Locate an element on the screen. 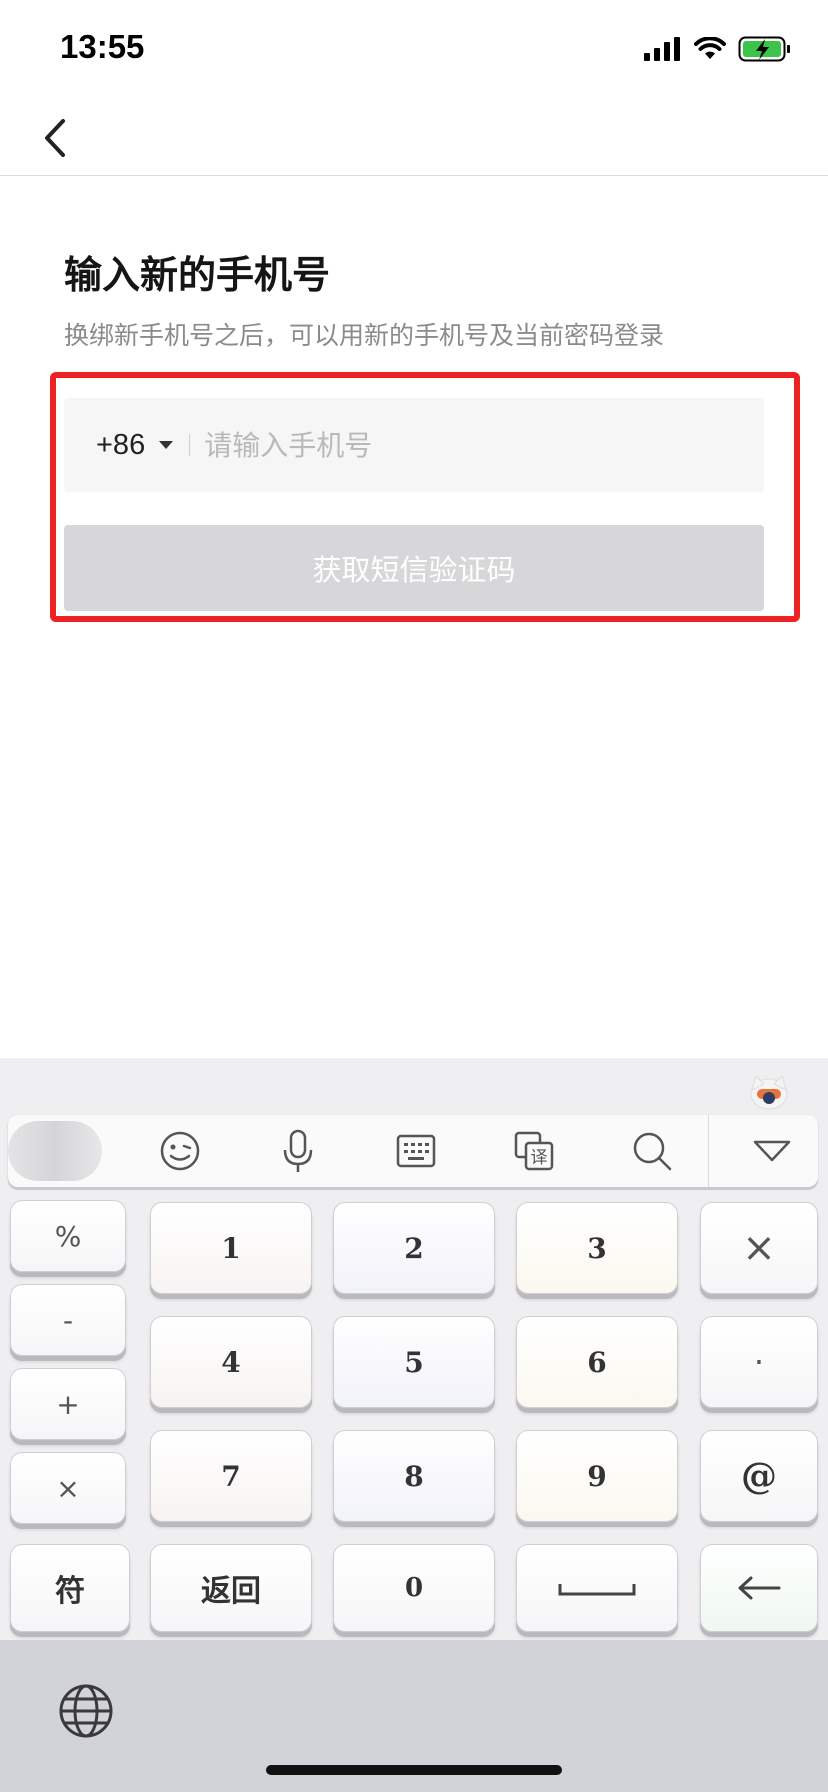 The height and width of the screenshot is (1792, 828). microphone-icon is located at coordinates (298, 1151).